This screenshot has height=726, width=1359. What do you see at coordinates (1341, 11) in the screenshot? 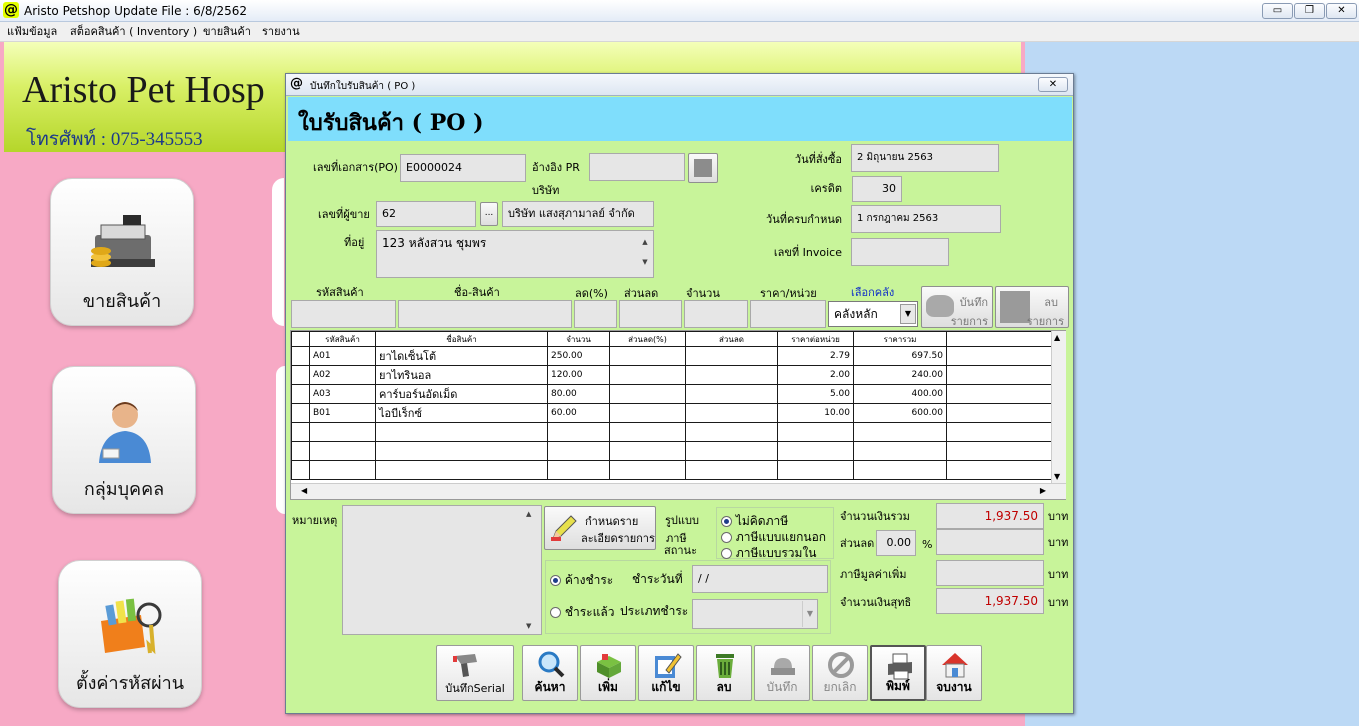
I see `close-window-button: ✕` at bounding box center [1341, 11].